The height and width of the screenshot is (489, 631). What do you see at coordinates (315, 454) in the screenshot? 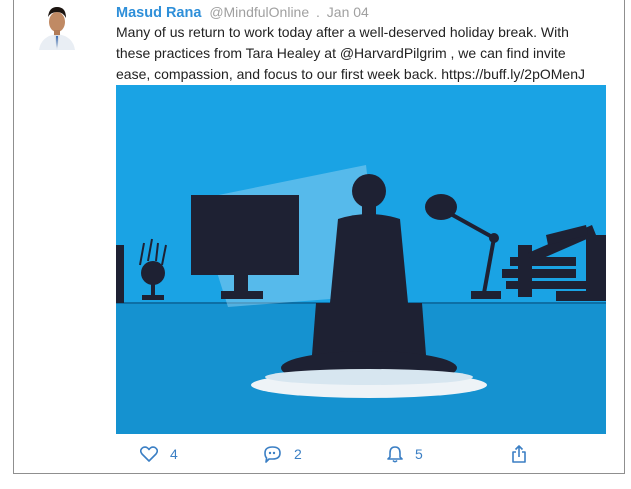
I see `tweet-actions: 4 2 5` at bounding box center [315, 454].